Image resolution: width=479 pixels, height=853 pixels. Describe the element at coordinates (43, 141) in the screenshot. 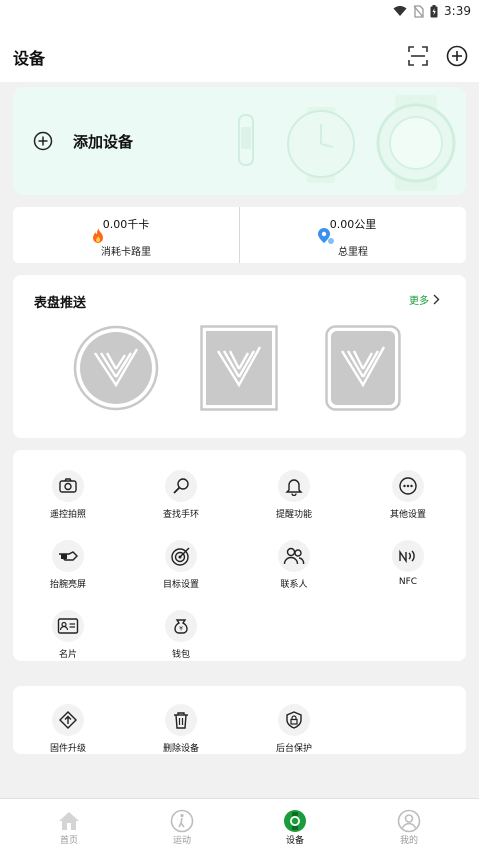

I see `add-device-plus-icon` at that location.